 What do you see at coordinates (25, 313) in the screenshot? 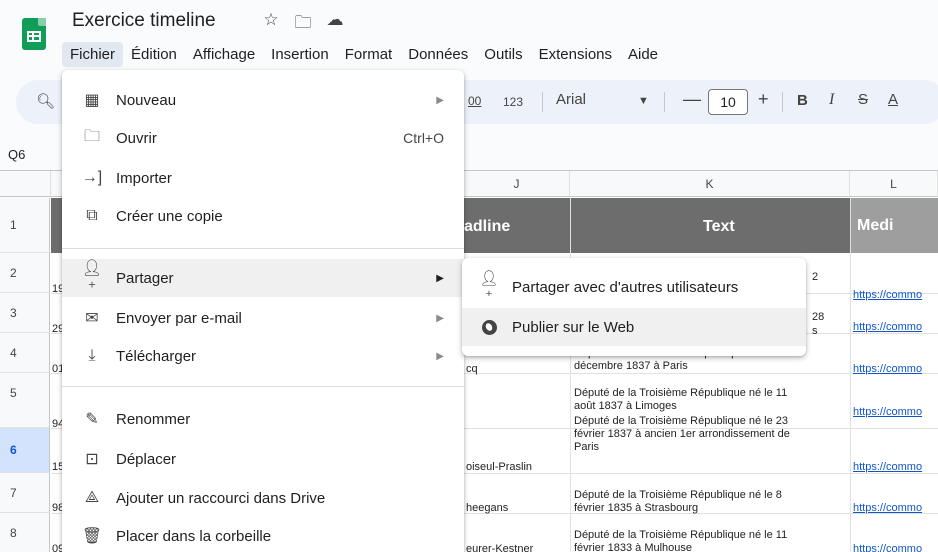
I see `row-header: 3` at bounding box center [25, 313].